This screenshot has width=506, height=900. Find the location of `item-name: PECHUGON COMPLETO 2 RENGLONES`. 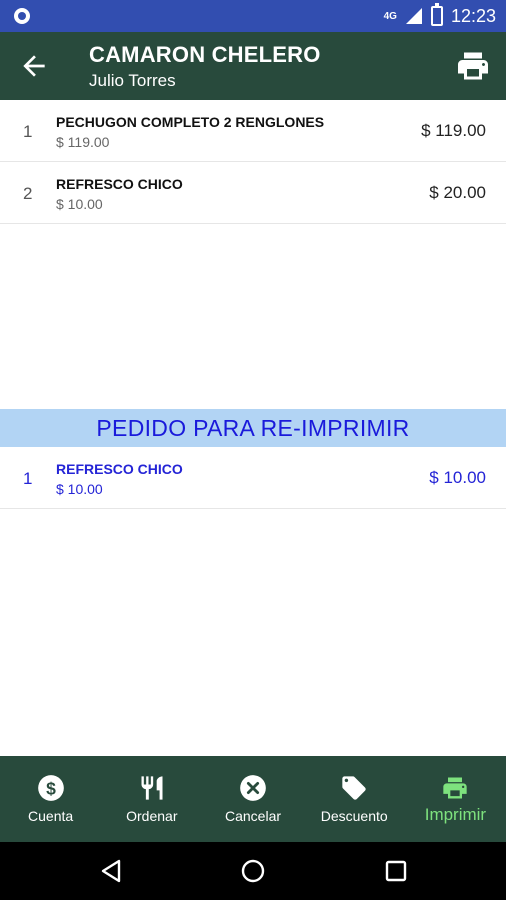

item-name: PECHUGON COMPLETO 2 RENGLONES is located at coordinates (190, 122).